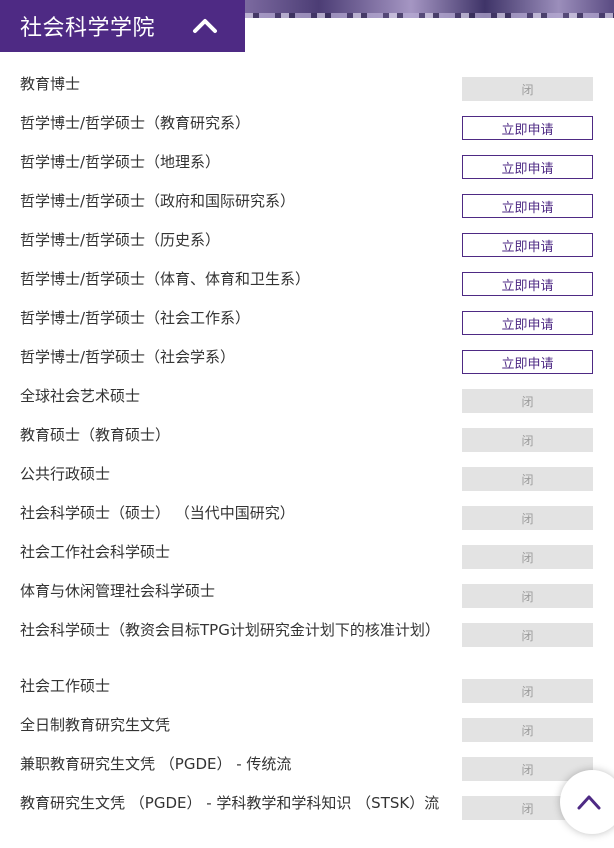 The width and height of the screenshot is (614, 848). What do you see at coordinates (230, 803) in the screenshot?
I see `program-name: 教育研究生文凭 （PGDE） - 学科教学和学科知识 （STSK）流` at bounding box center [230, 803].